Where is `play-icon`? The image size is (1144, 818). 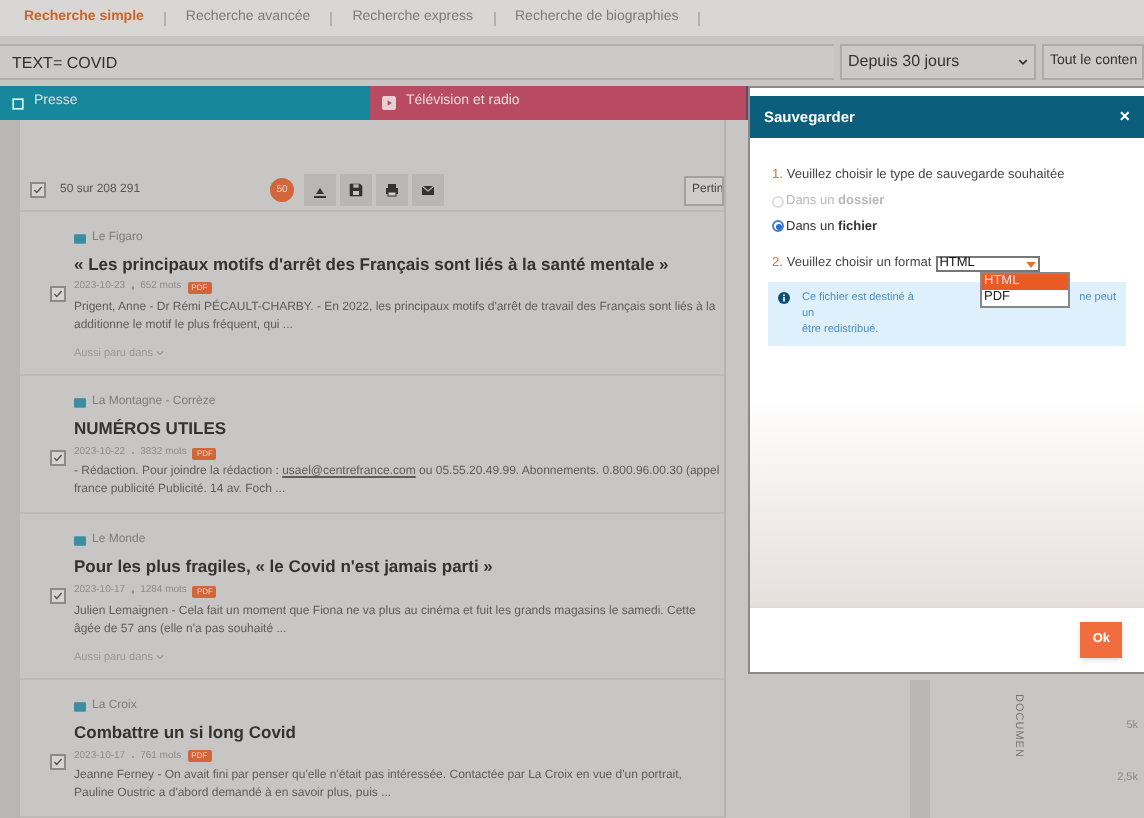
play-icon is located at coordinates (389, 103).